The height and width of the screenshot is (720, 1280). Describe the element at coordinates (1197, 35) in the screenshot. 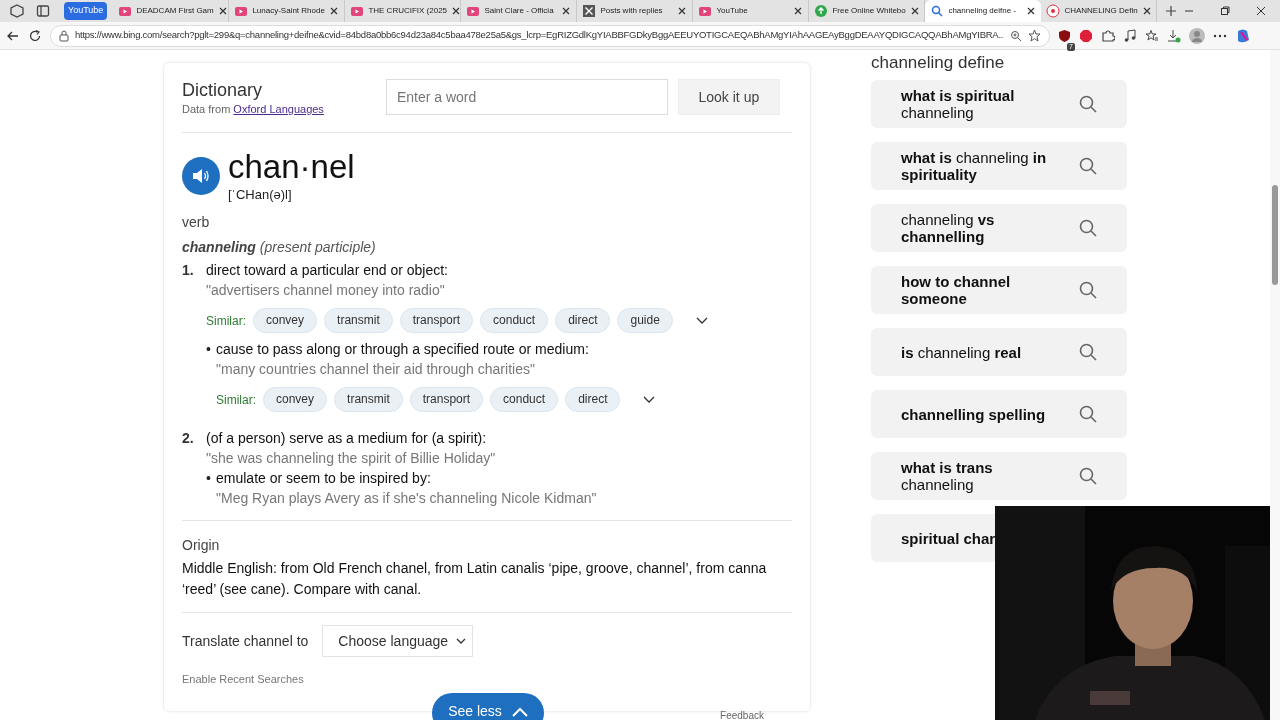

I see `profile-avatar-icon` at that location.